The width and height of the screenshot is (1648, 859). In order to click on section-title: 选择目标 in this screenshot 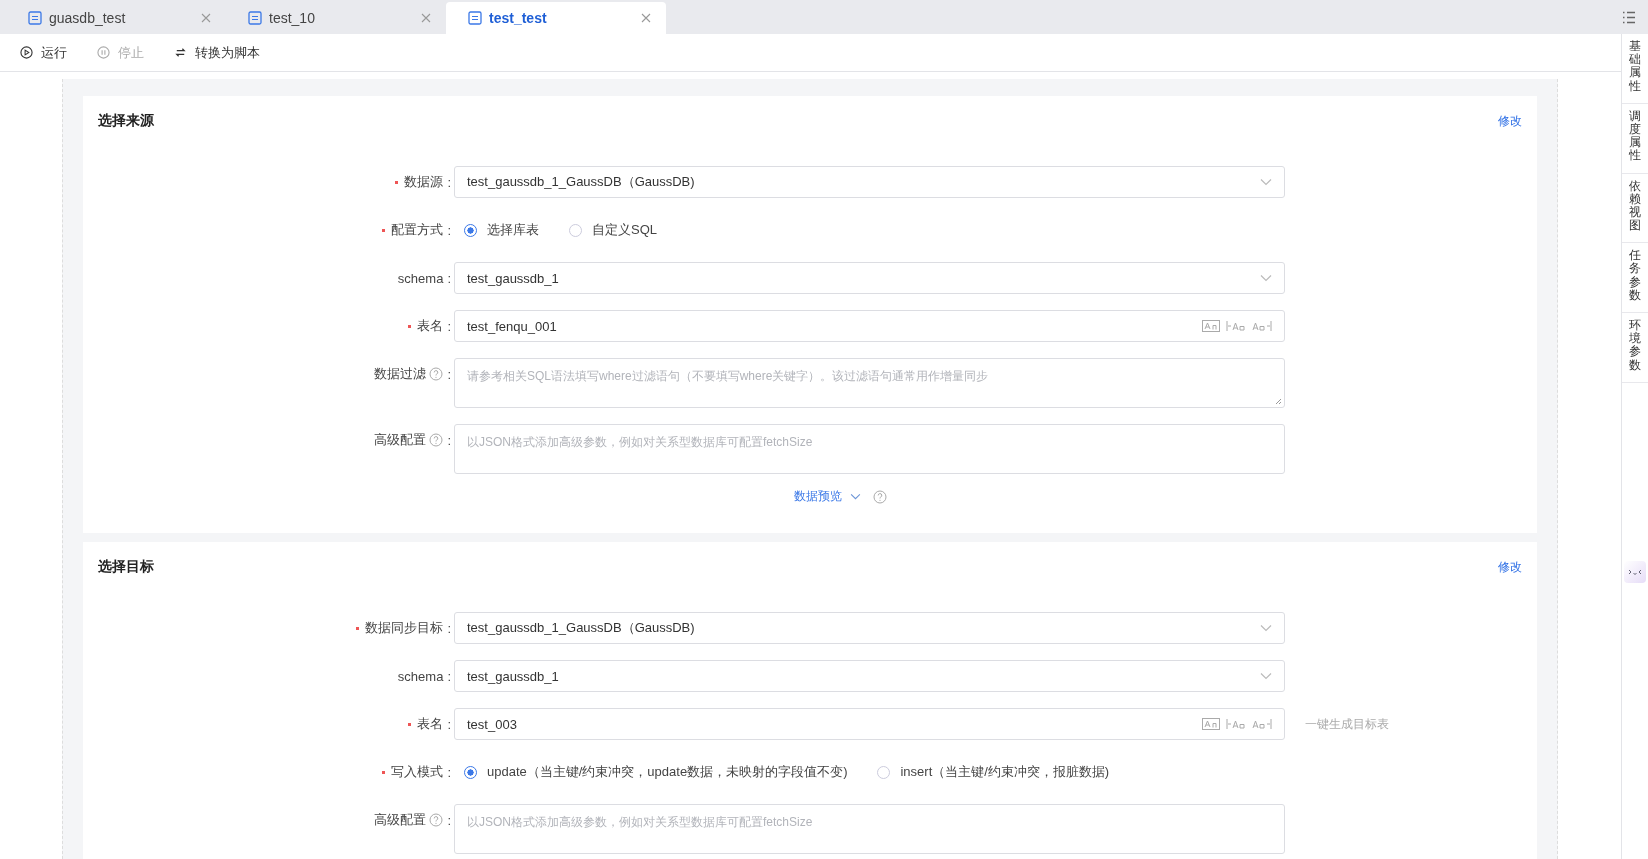, I will do `click(126, 567)`.